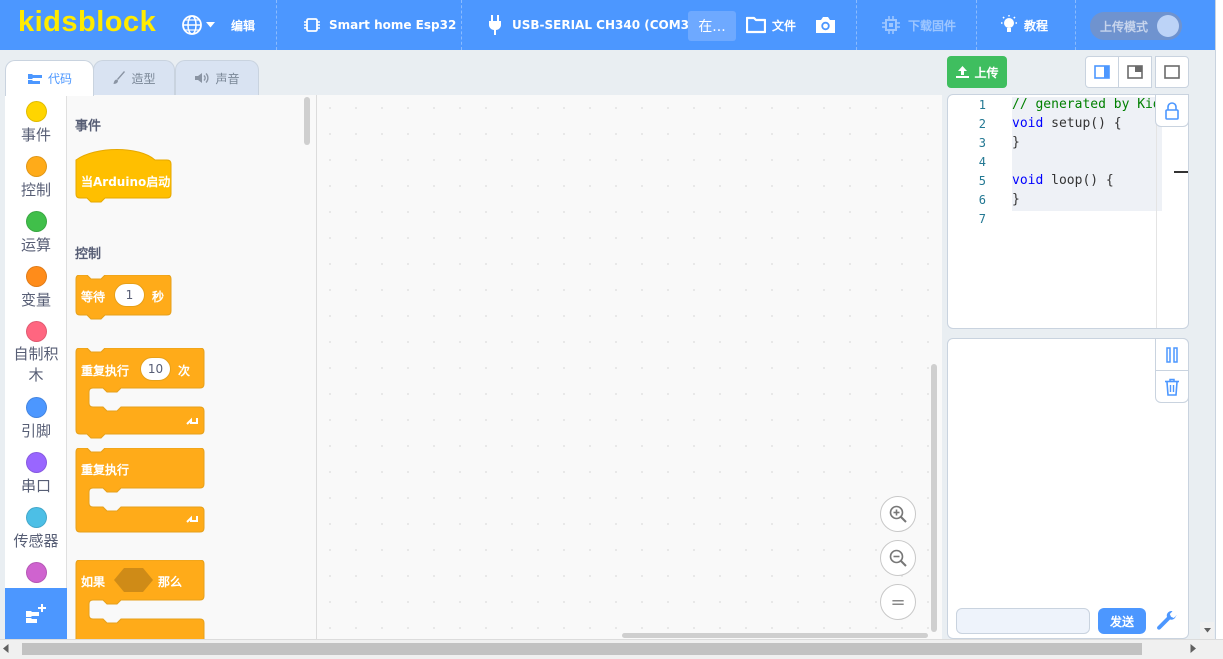  Describe the element at coordinates (1167, 621) in the screenshot. I see `serial-settings-button` at that location.